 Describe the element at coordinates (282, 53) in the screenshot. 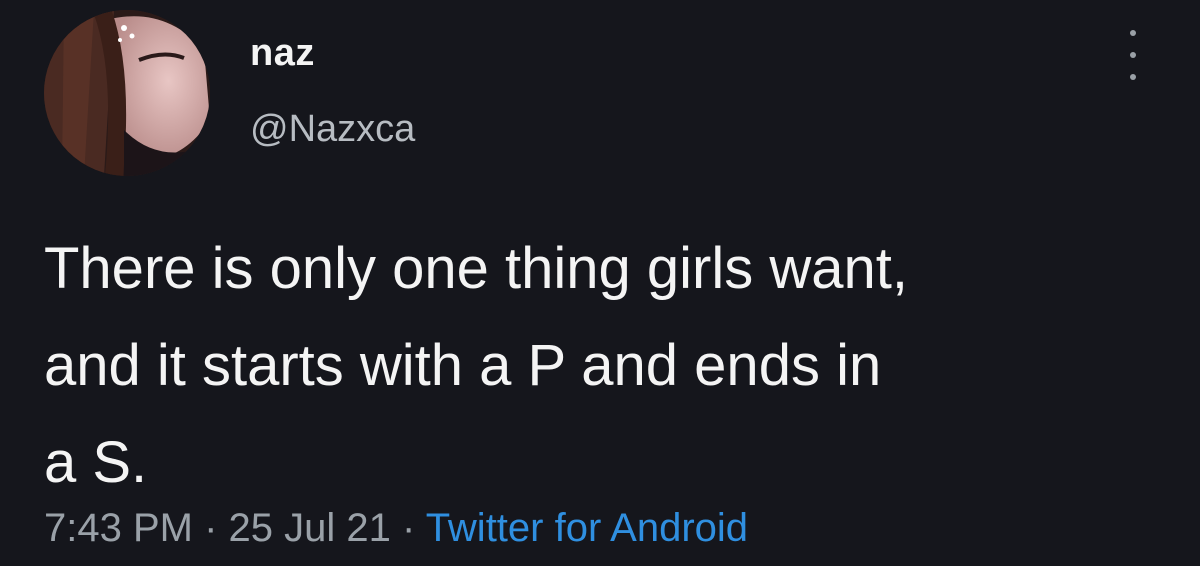

I see `display-name: naz` at that location.